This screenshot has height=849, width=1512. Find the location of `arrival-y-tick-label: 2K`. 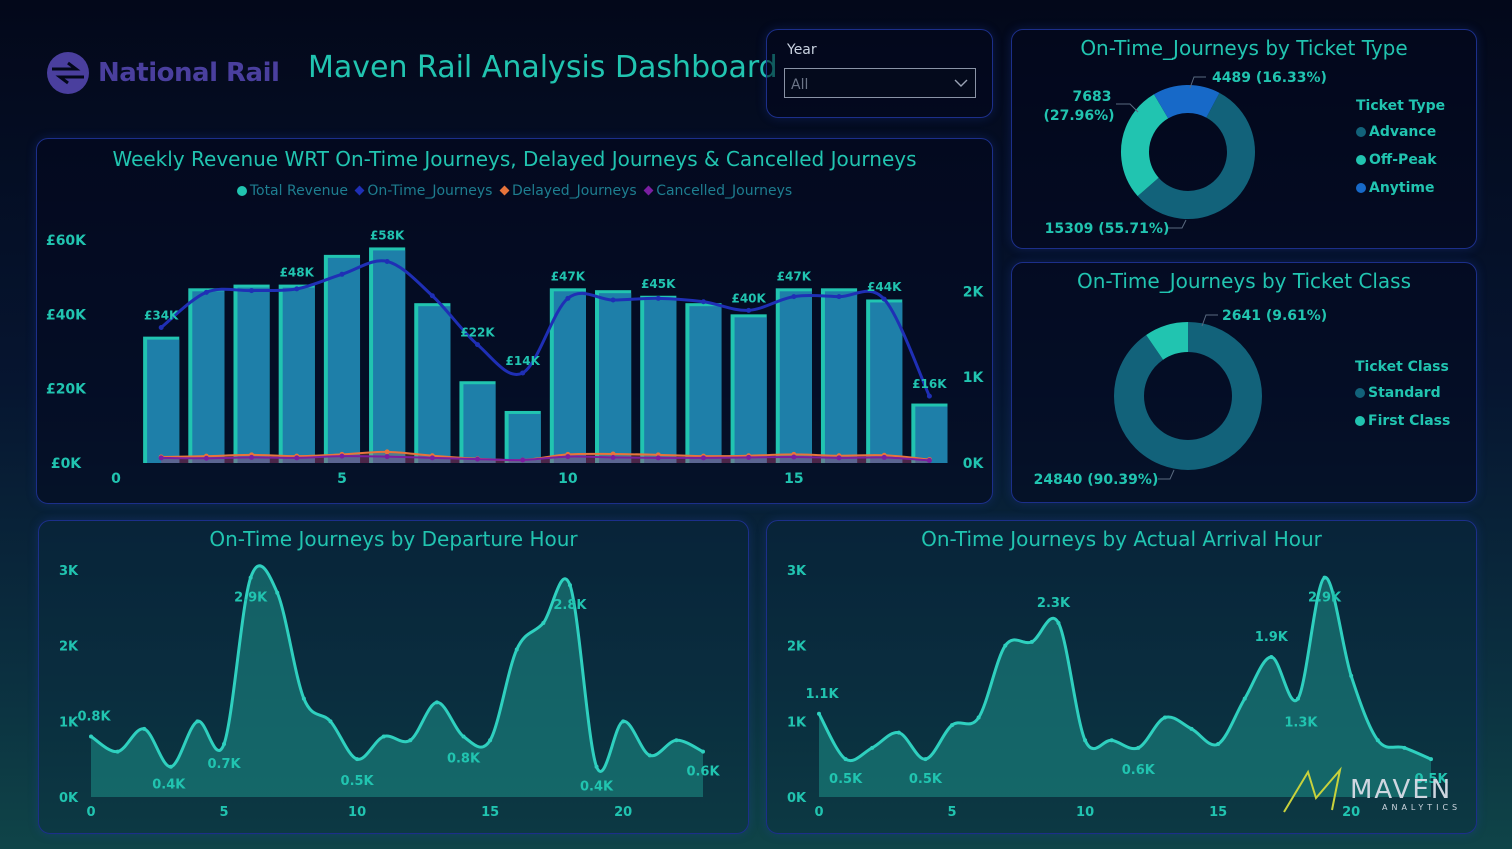

arrival-y-tick-label: 2K is located at coordinates (797, 647).